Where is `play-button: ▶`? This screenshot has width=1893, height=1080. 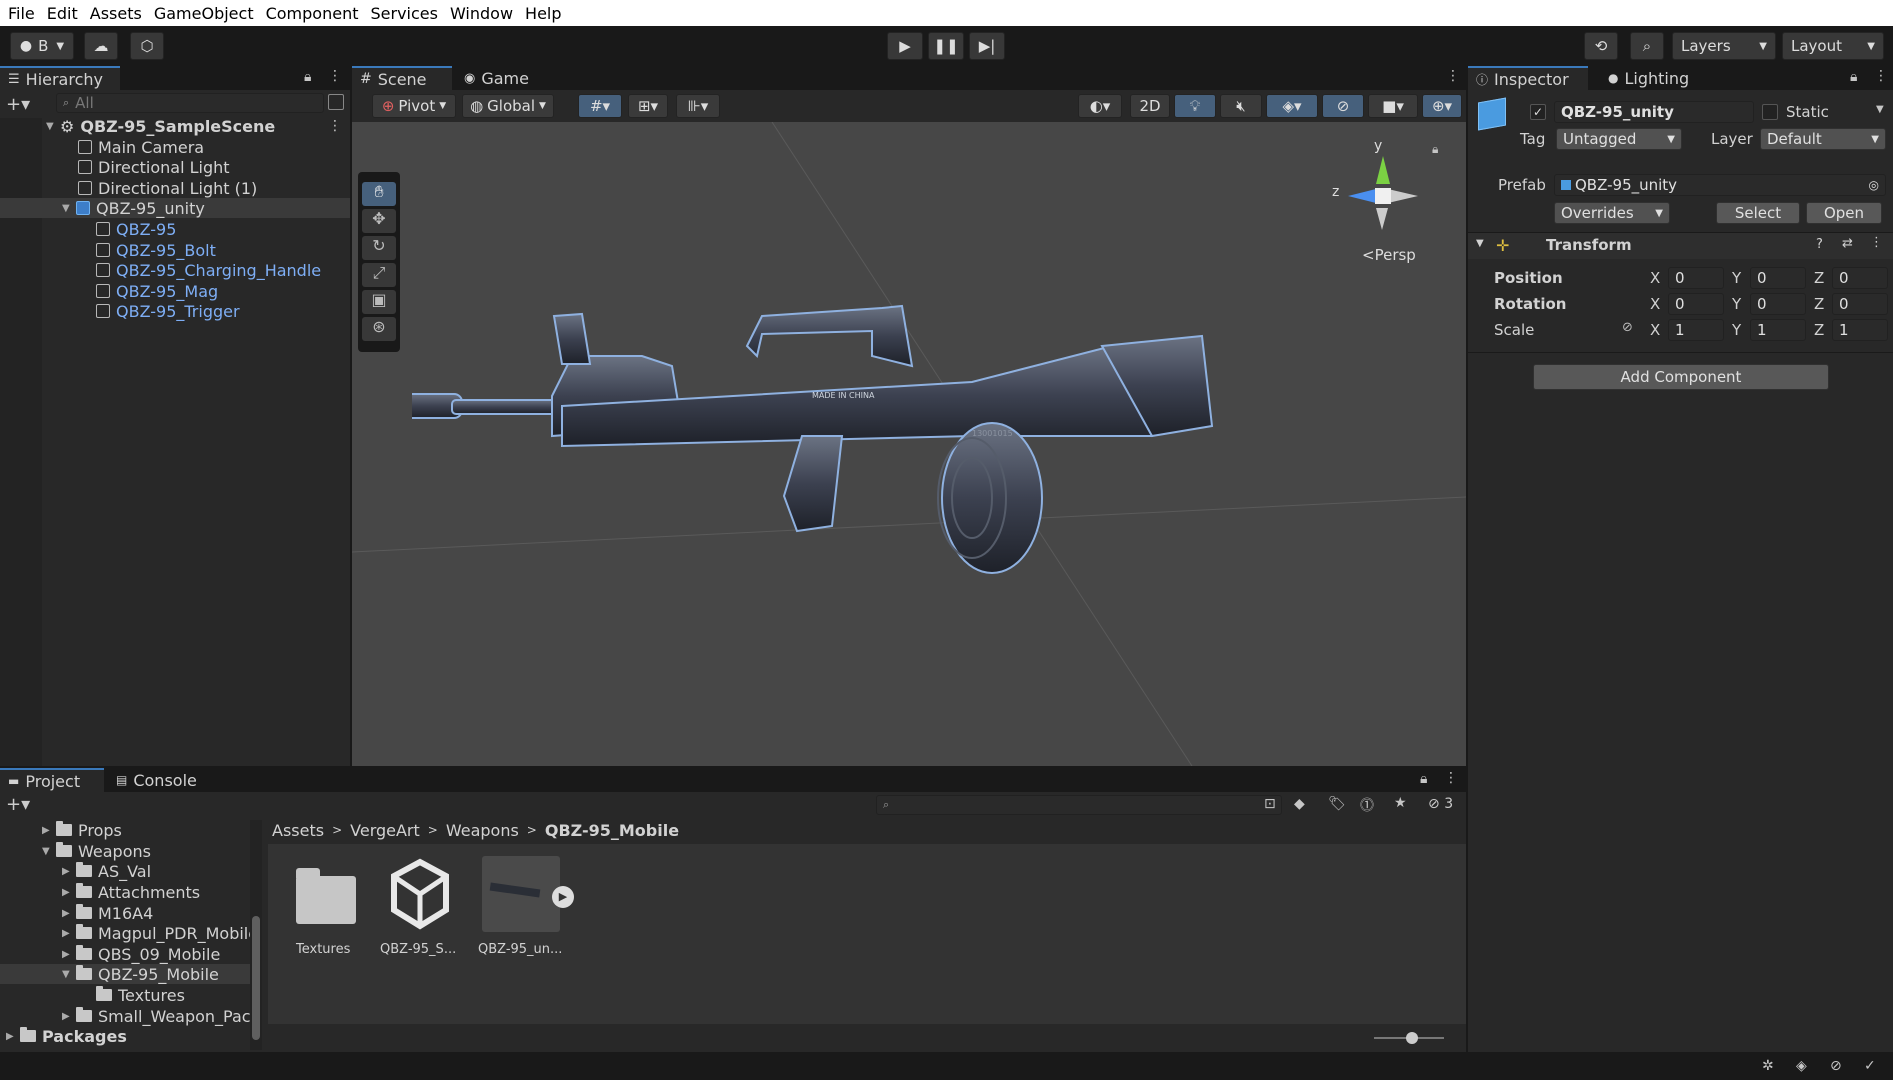
play-button: ▶ is located at coordinates (905, 46).